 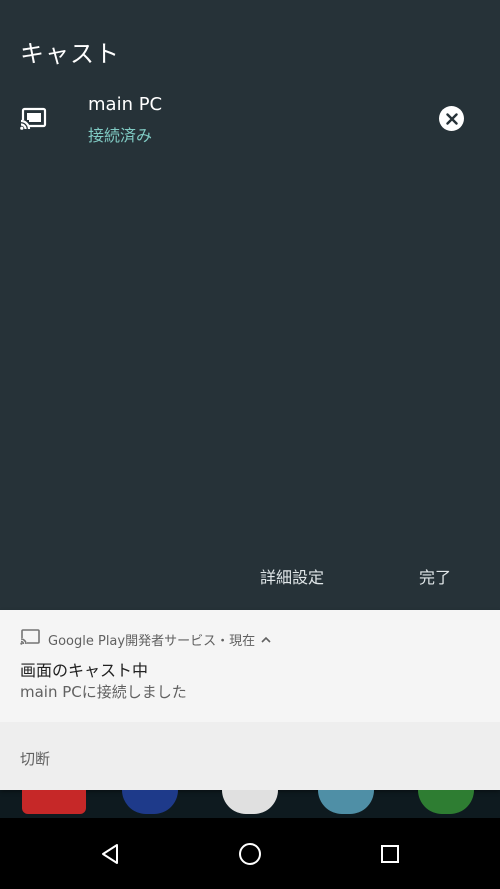 I want to click on back-triangle-icon, so click(x=110, y=854).